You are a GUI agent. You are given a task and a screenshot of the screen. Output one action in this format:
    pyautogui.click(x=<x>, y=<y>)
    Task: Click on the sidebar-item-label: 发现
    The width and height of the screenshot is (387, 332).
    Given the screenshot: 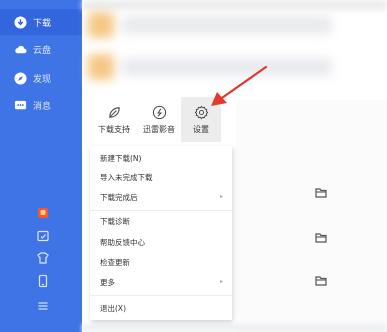 What is the action you would take?
    pyautogui.click(x=42, y=79)
    